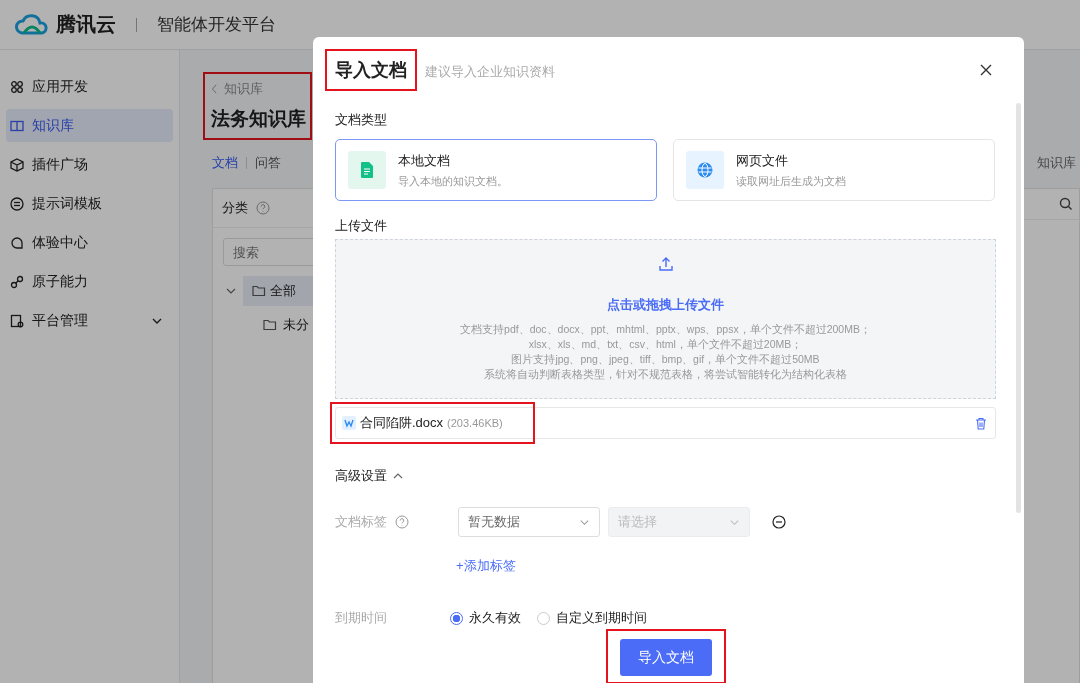 This screenshot has height=683, width=1080. What do you see at coordinates (705, 170) in the screenshot?
I see `globe-icon` at bounding box center [705, 170].